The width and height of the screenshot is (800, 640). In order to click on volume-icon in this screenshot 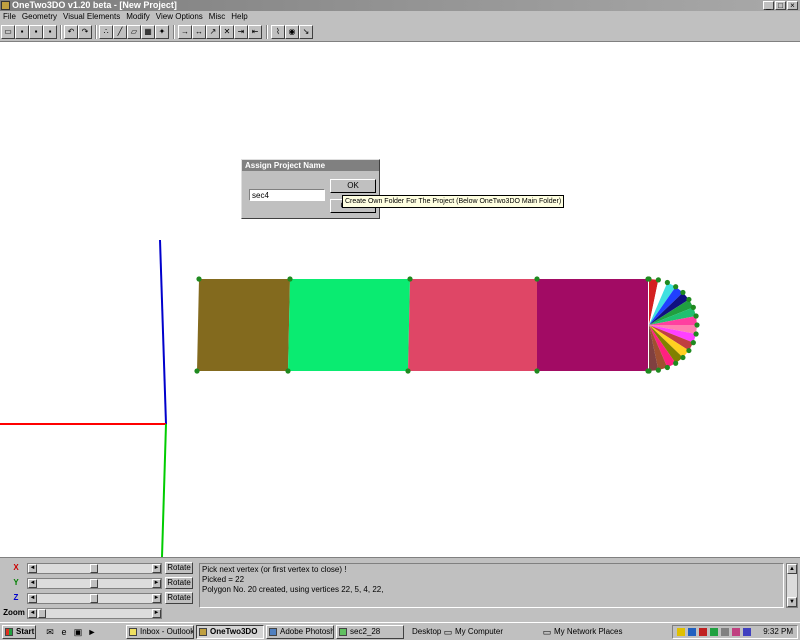, I will do `click(725, 632)`.